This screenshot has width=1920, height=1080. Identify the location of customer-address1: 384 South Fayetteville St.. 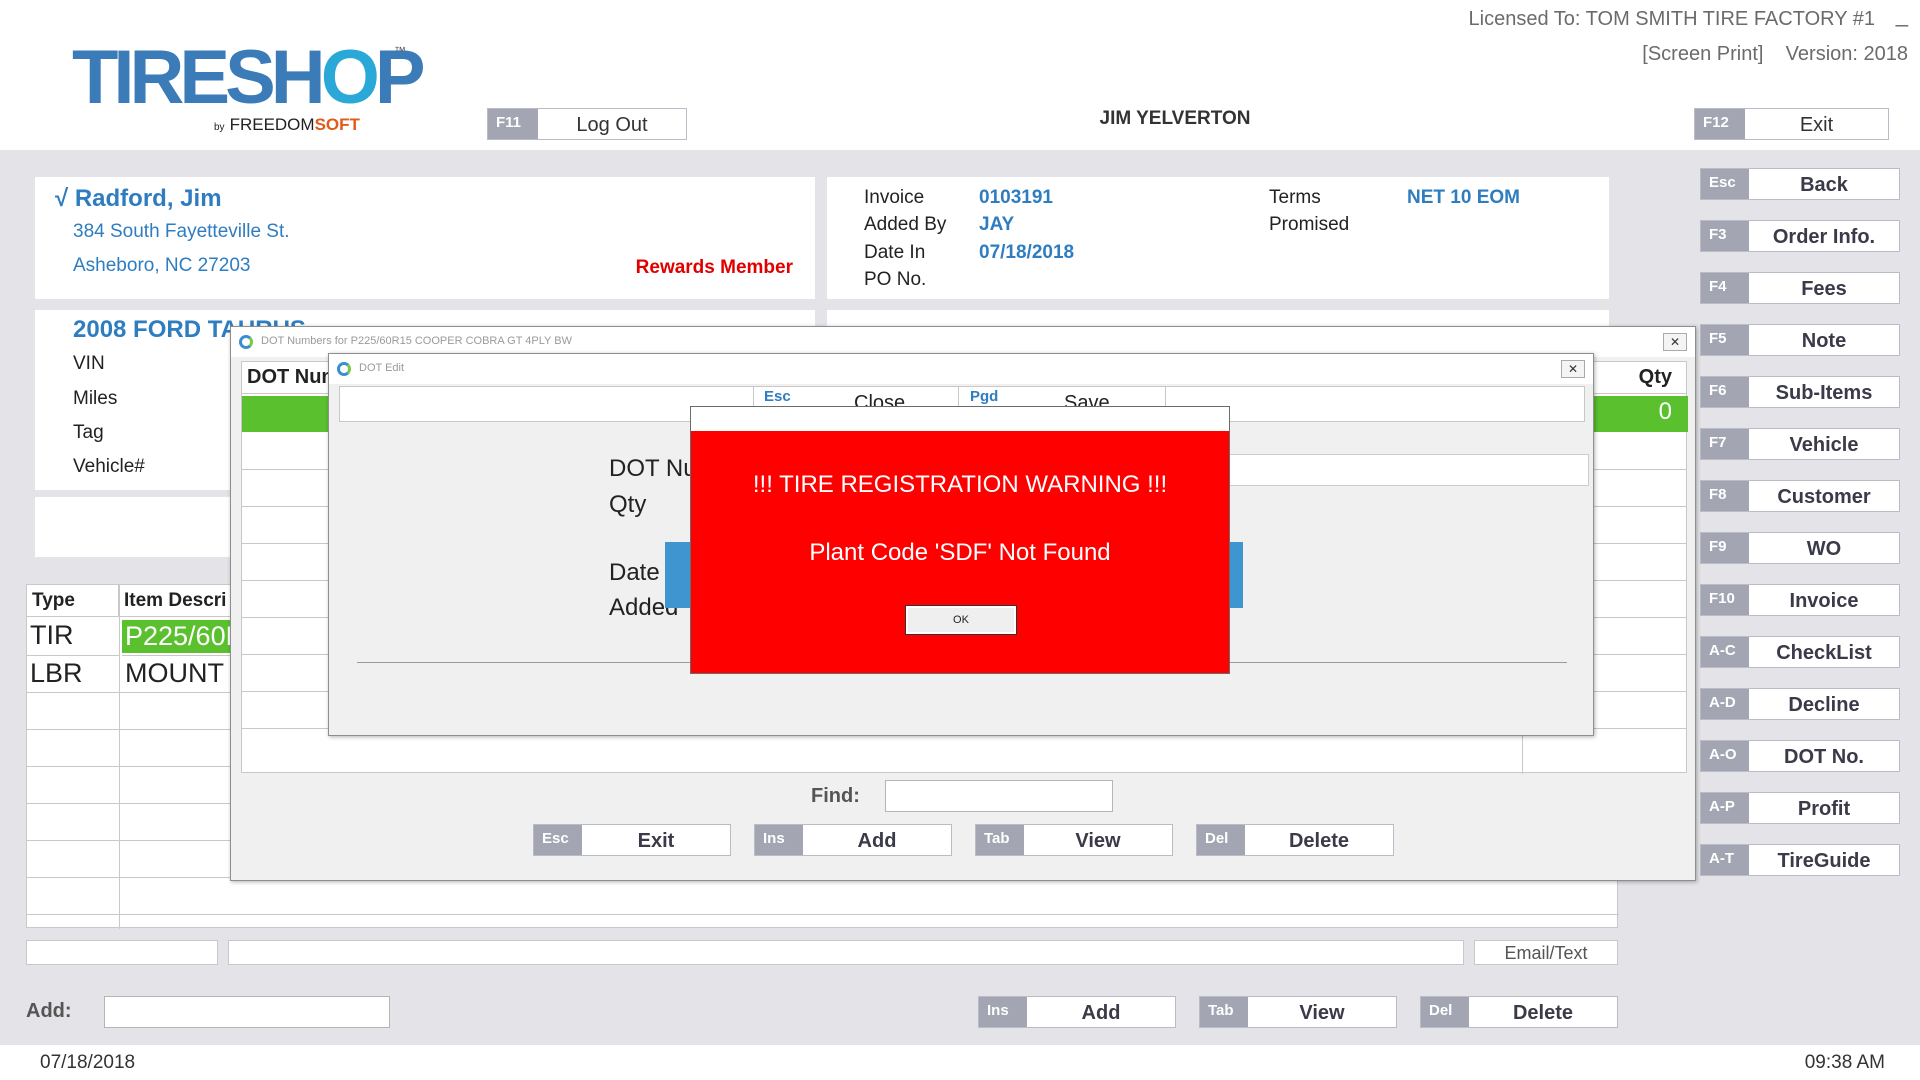
(181, 231).